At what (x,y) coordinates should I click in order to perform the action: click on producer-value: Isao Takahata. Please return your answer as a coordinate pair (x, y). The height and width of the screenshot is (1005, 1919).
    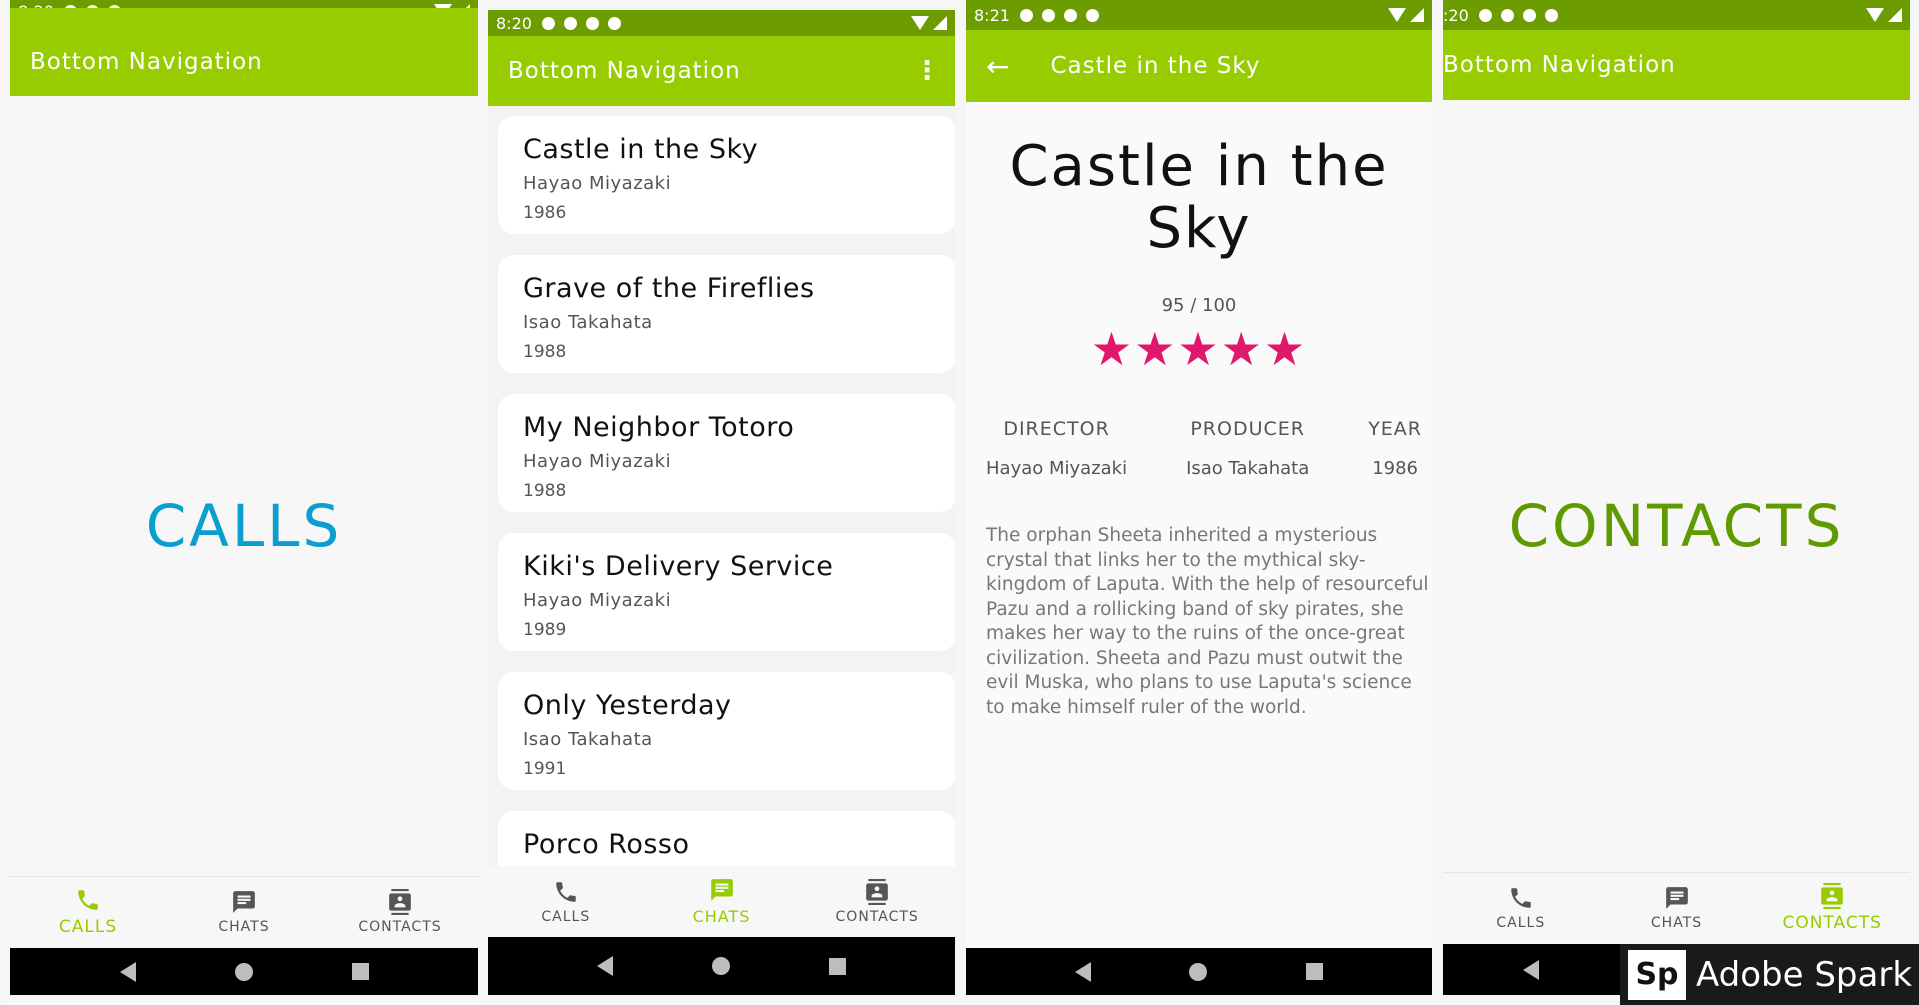
    Looking at the image, I should click on (1248, 468).